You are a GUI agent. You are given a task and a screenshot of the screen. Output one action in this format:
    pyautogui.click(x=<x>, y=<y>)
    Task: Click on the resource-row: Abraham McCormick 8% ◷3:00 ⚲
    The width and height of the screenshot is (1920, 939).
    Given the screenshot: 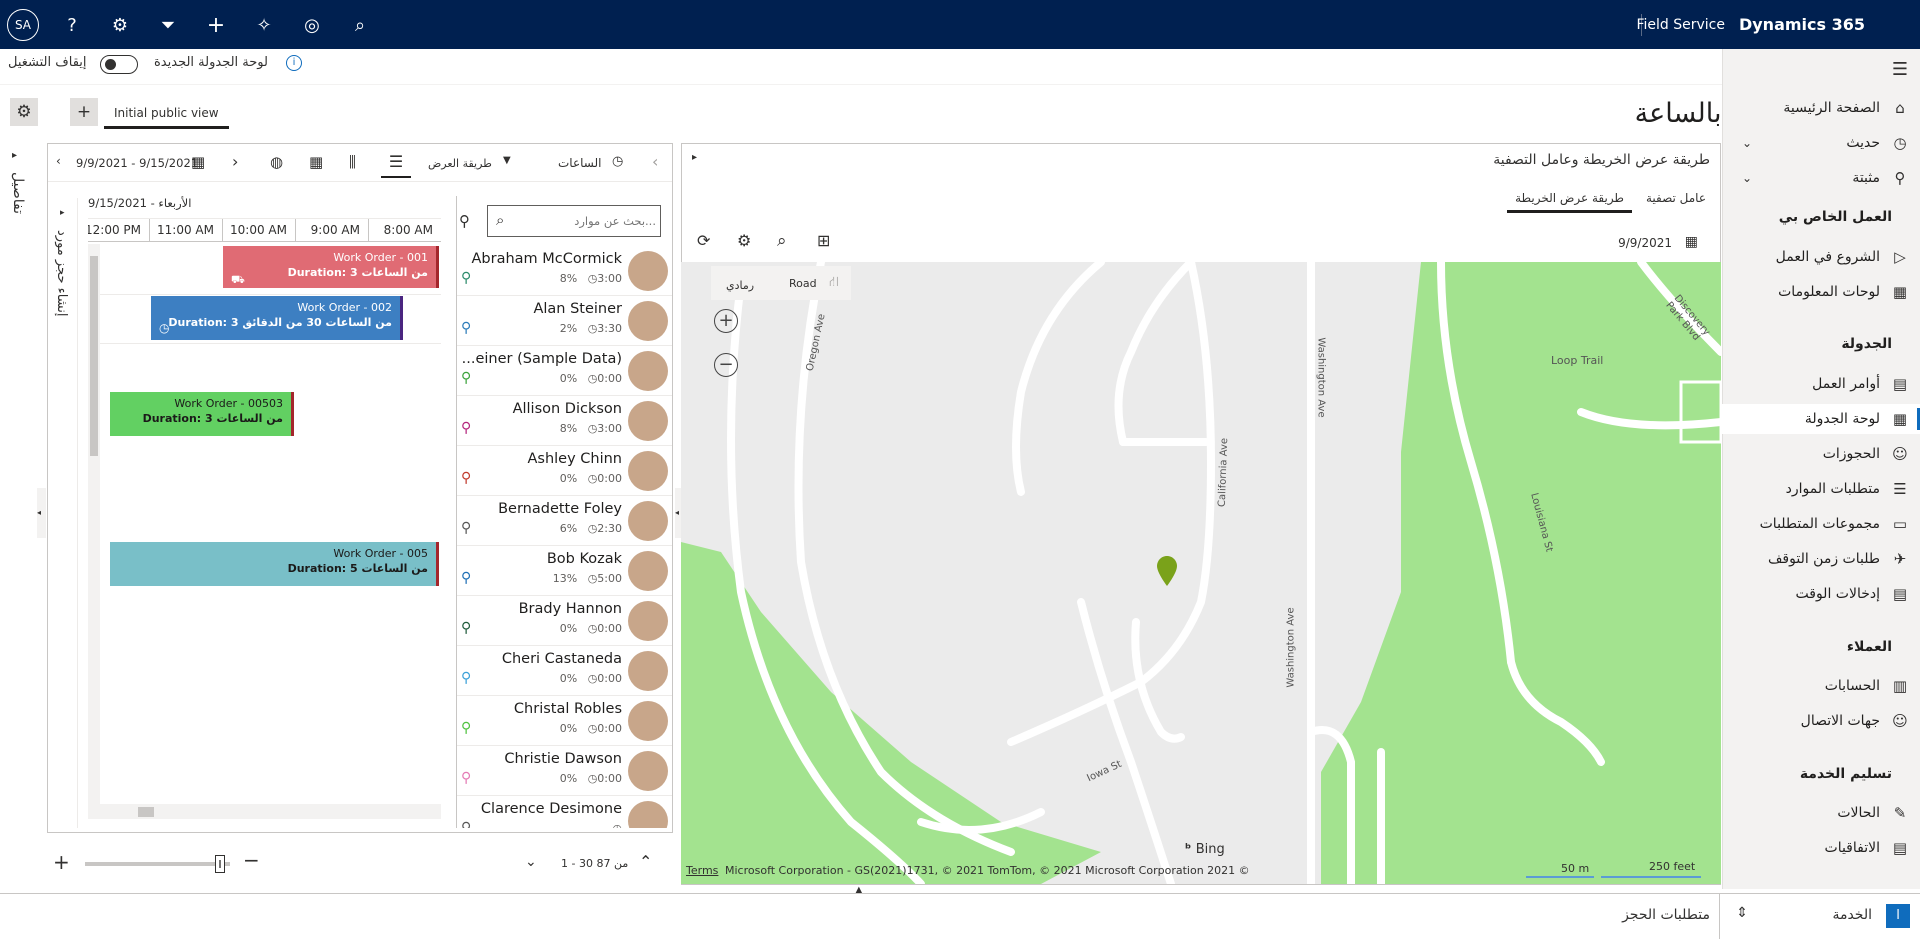 What is the action you would take?
    pyautogui.click(x=564, y=271)
    